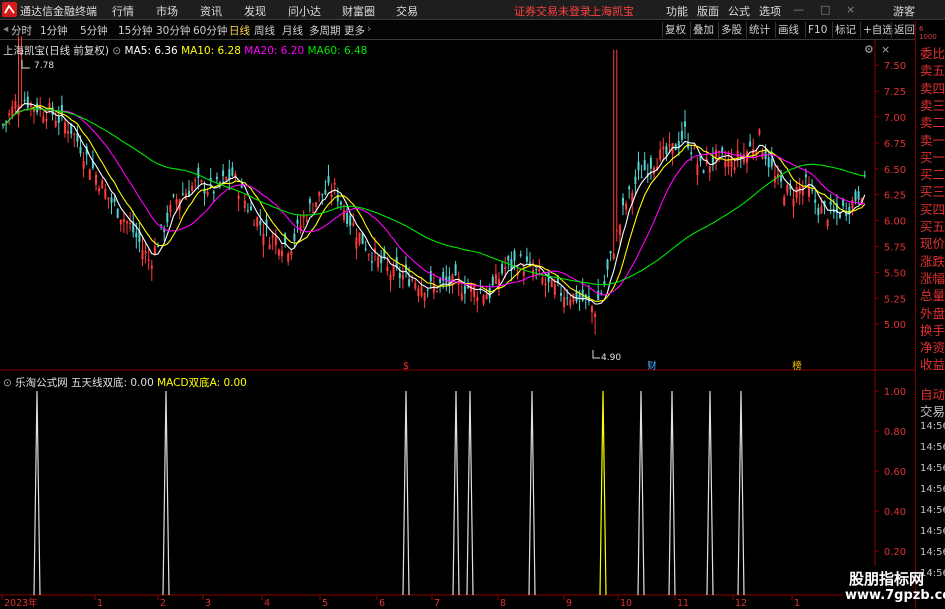 The image size is (945, 609). I want to click on broker-status: 证券交易未登录, so click(552, 11).